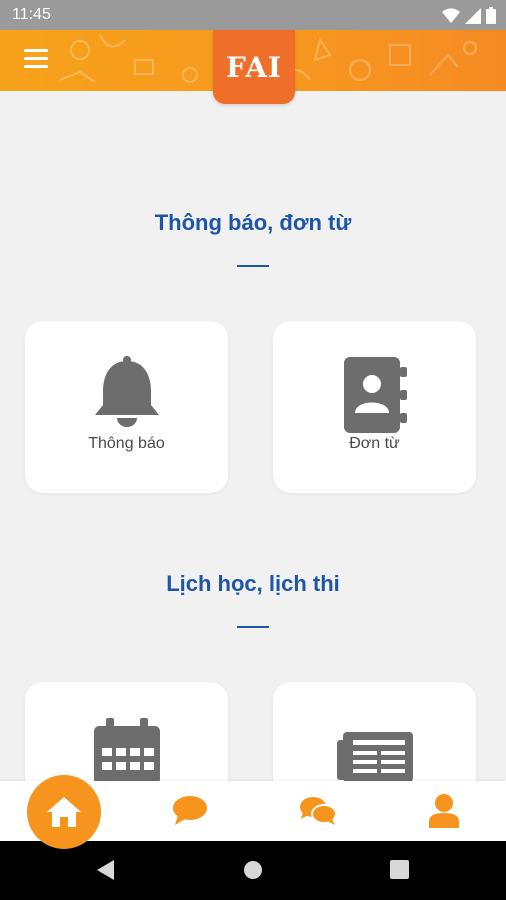 The height and width of the screenshot is (900, 506). Describe the element at coordinates (126, 443) in the screenshot. I see `card-label: Thông báo` at that location.